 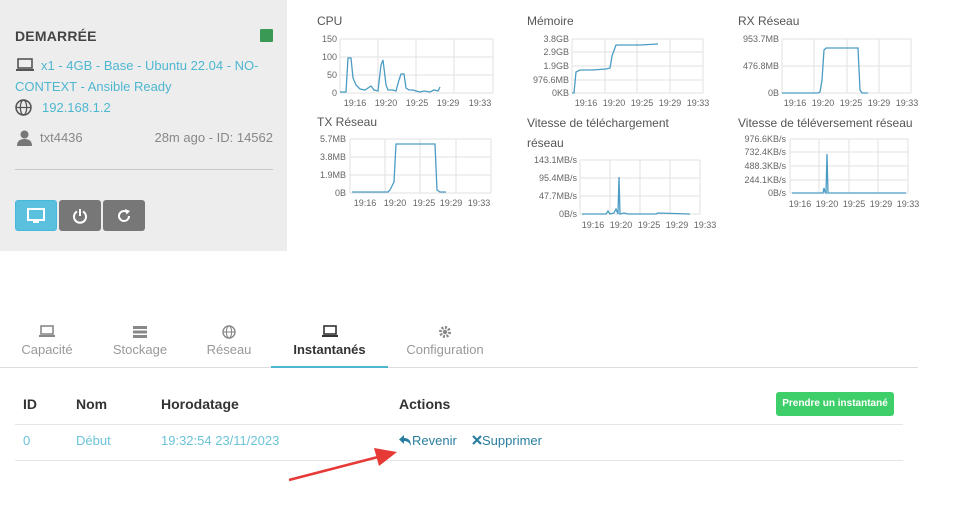 I want to click on snapshot-timestamp: 19:32:54 23/11/2023, so click(x=220, y=440).